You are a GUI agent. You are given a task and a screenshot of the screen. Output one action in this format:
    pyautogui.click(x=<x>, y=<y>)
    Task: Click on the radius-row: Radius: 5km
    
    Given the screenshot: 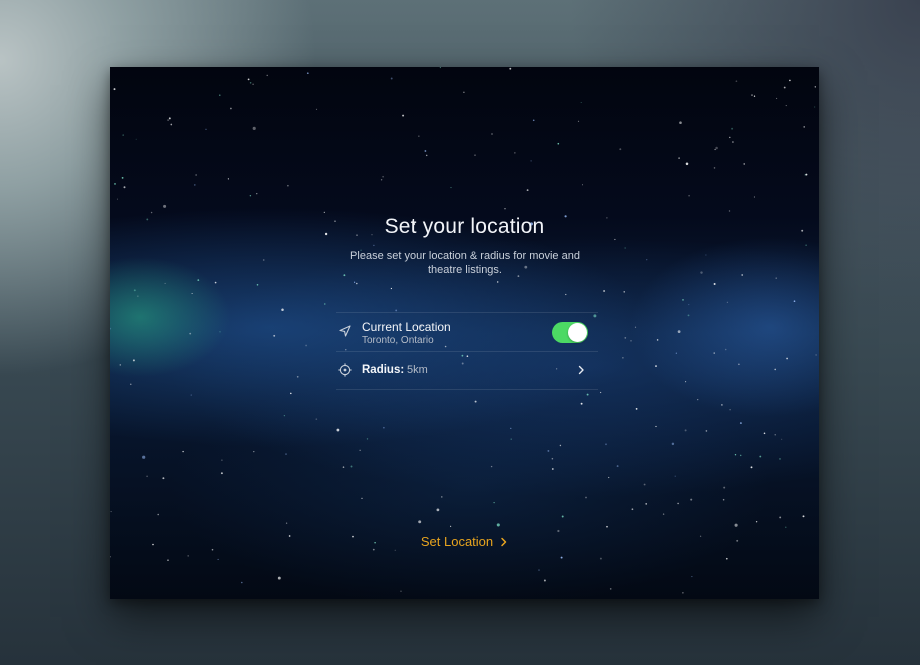 What is the action you would take?
    pyautogui.click(x=467, y=370)
    